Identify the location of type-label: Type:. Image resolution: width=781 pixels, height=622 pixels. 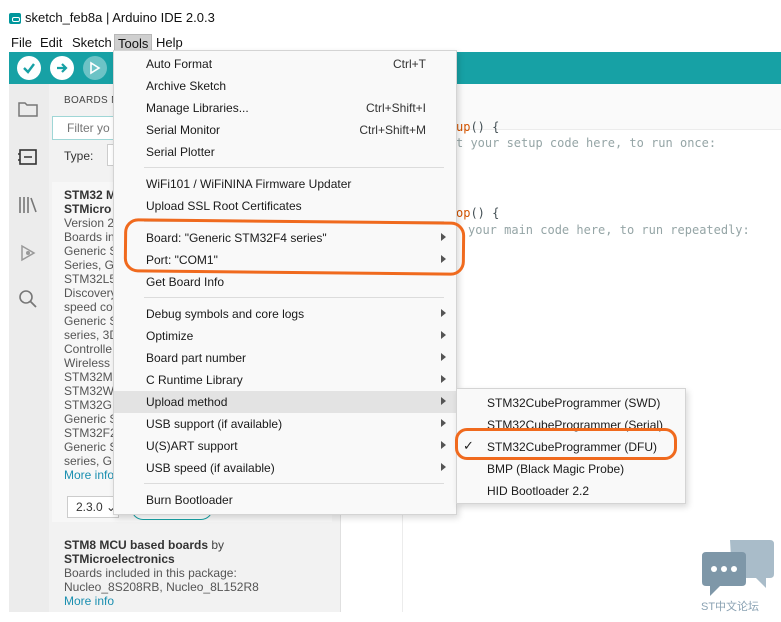
(79, 156).